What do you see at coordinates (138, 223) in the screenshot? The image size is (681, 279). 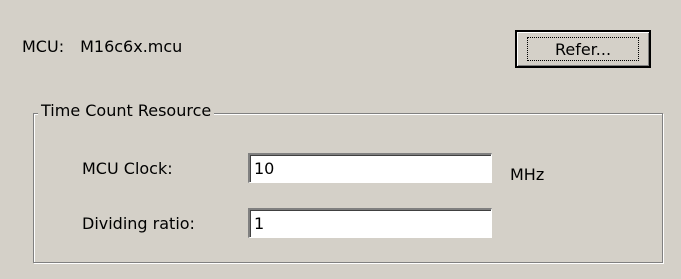 I see `dividing-ratio-label: Dividing ratio:` at bounding box center [138, 223].